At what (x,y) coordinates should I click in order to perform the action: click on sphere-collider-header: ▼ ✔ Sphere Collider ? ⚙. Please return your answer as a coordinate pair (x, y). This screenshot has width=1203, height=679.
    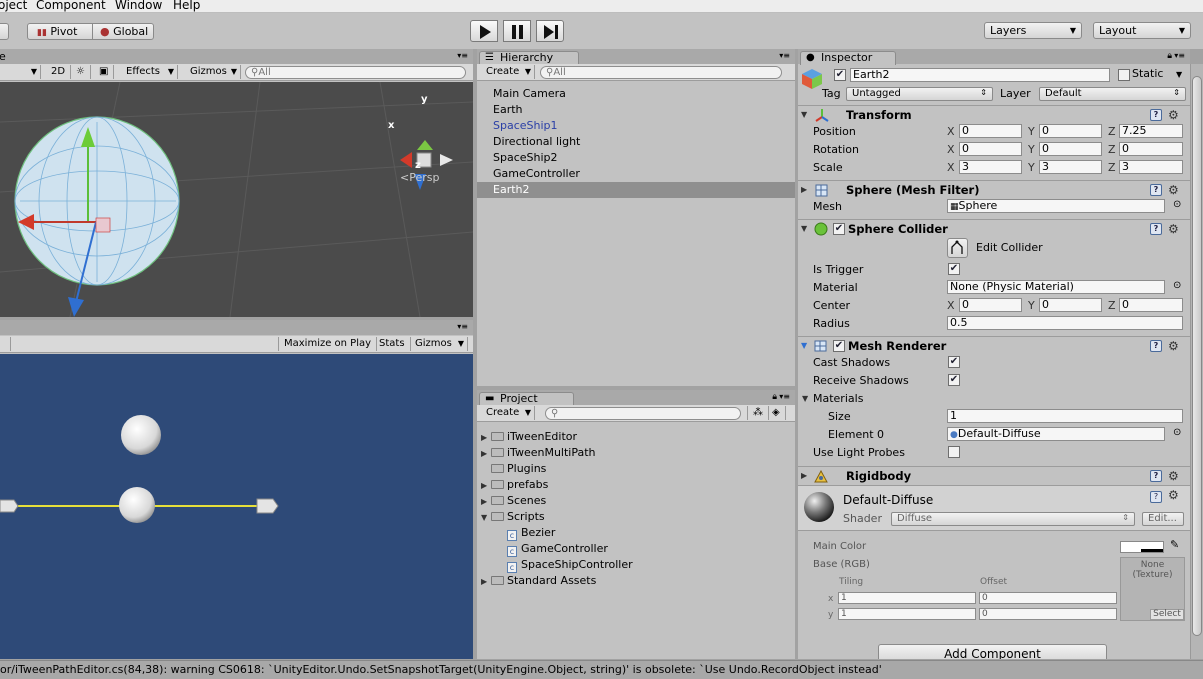
    Looking at the image, I should click on (994, 228).